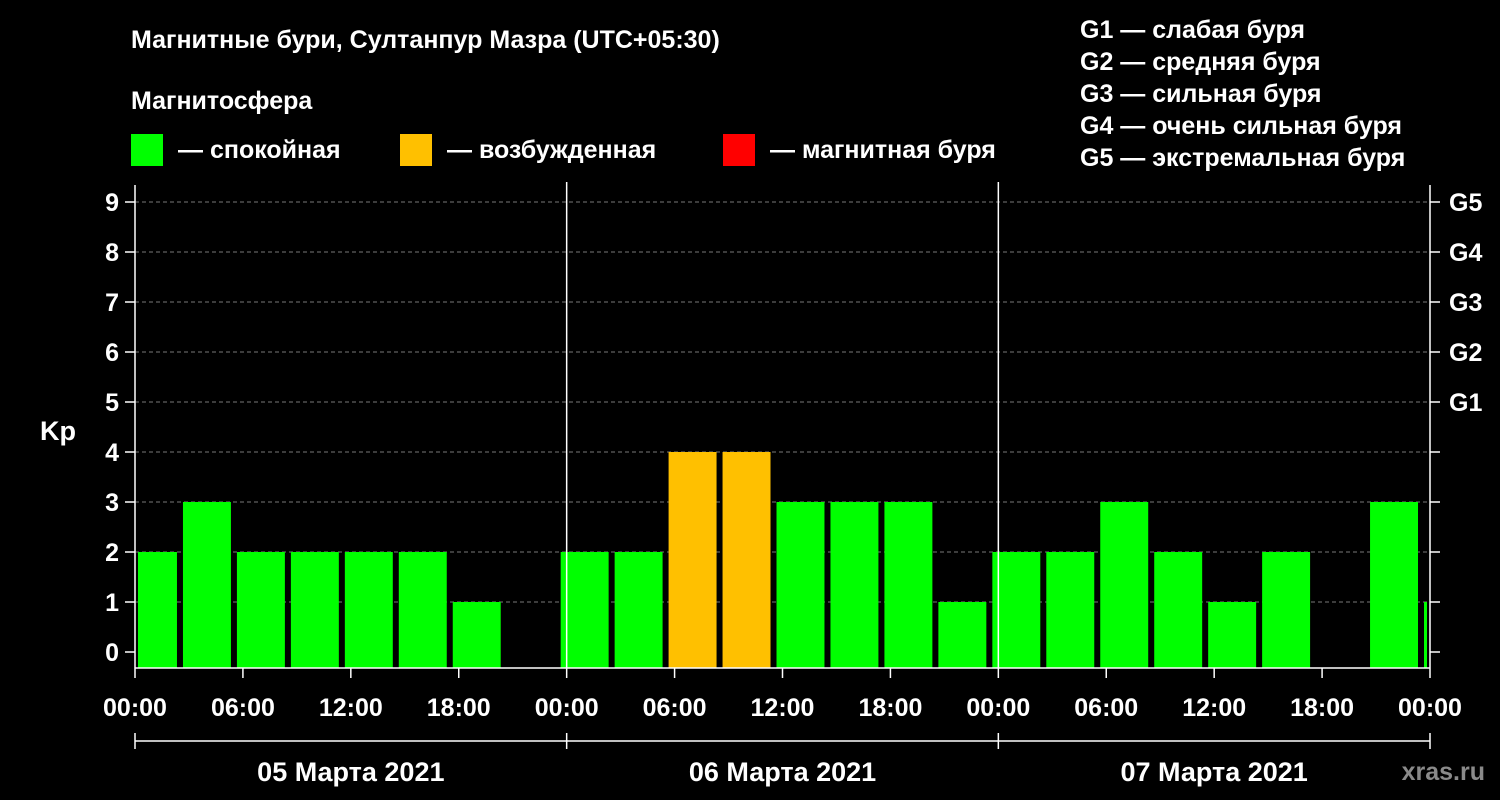  Describe the element at coordinates (1322, 708) in the screenshot. I see `x-tick-label-11: 18:00` at that location.